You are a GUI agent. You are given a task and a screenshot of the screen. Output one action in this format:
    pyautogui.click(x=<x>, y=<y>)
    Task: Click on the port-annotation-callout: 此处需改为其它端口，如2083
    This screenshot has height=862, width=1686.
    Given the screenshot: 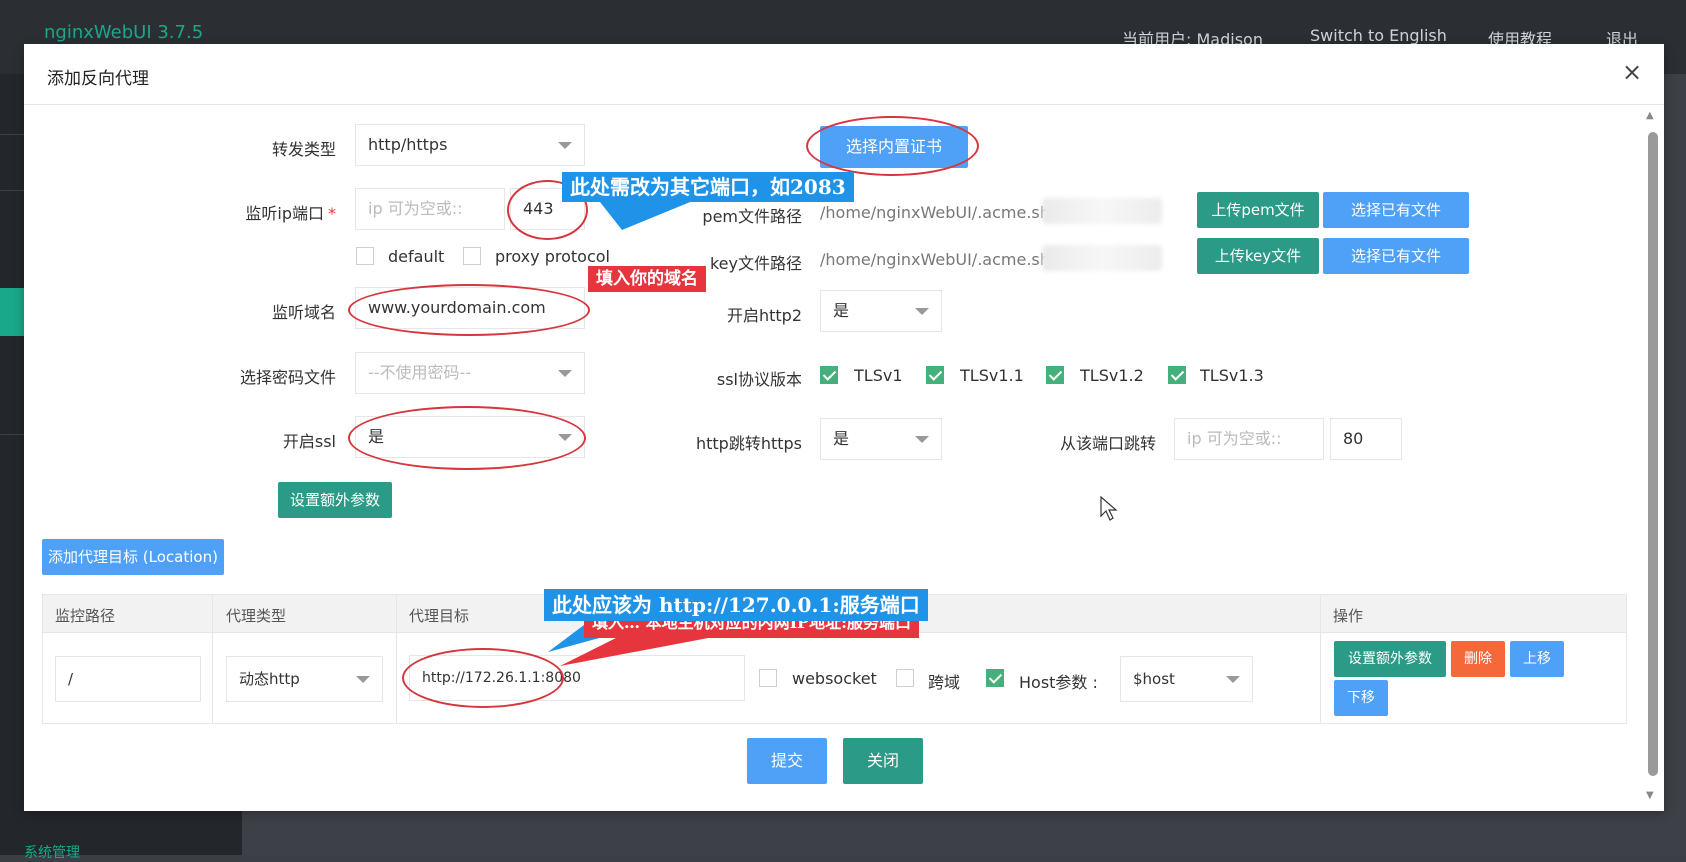 What is the action you would take?
    pyautogui.click(x=708, y=187)
    